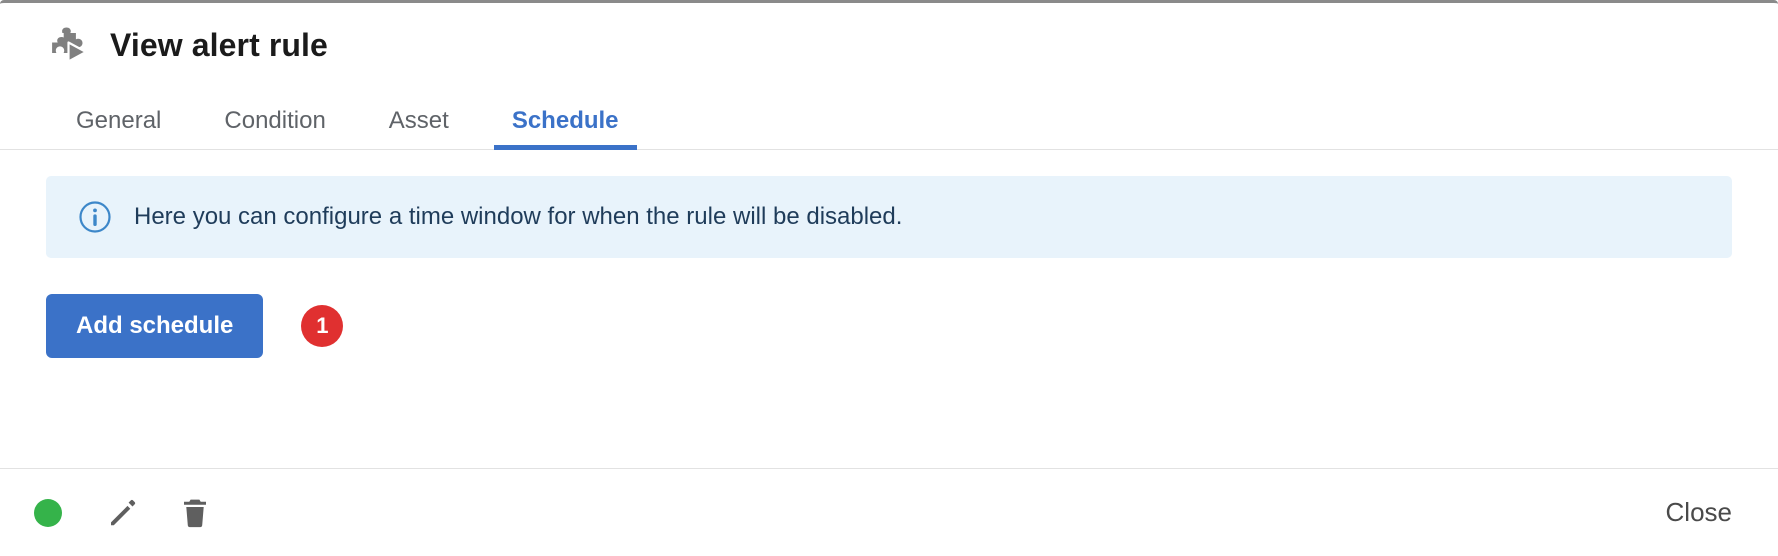 Image resolution: width=1778 pixels, height=556 pixels. What do you see at coordinates (48, 512) in the screenshot?
I see `status-dot-green` at bounding box center [48, 512].